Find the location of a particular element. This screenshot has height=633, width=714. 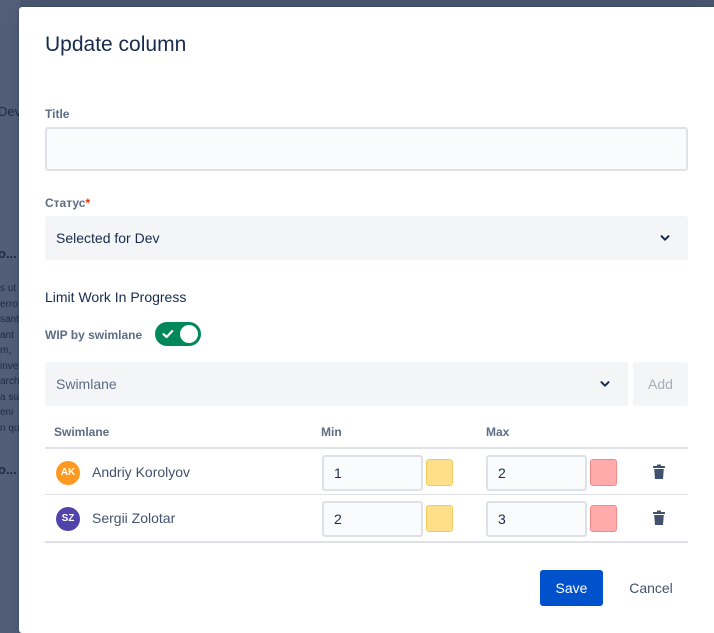

swimlane-name: Andriy Korolyov is located at coordinates (141, 472).